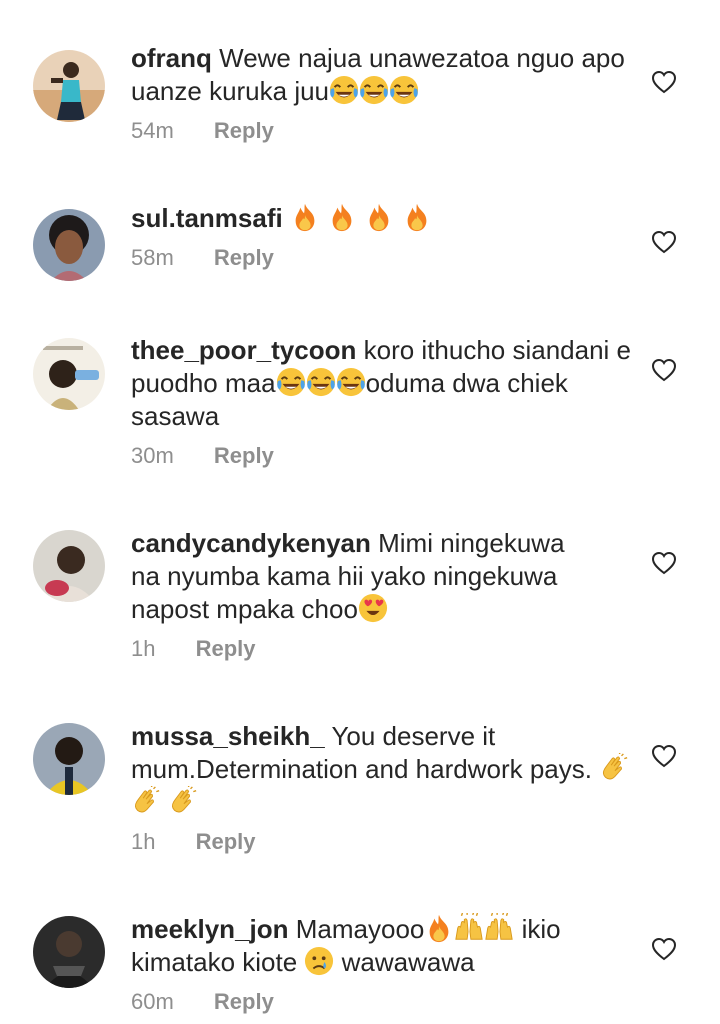 The width and height of the screenshot is (720, 1024). What do you see at coordinates (152, 257) in the screenshot?
I see `timestamp: 58m` at bounding box center [152, 257].